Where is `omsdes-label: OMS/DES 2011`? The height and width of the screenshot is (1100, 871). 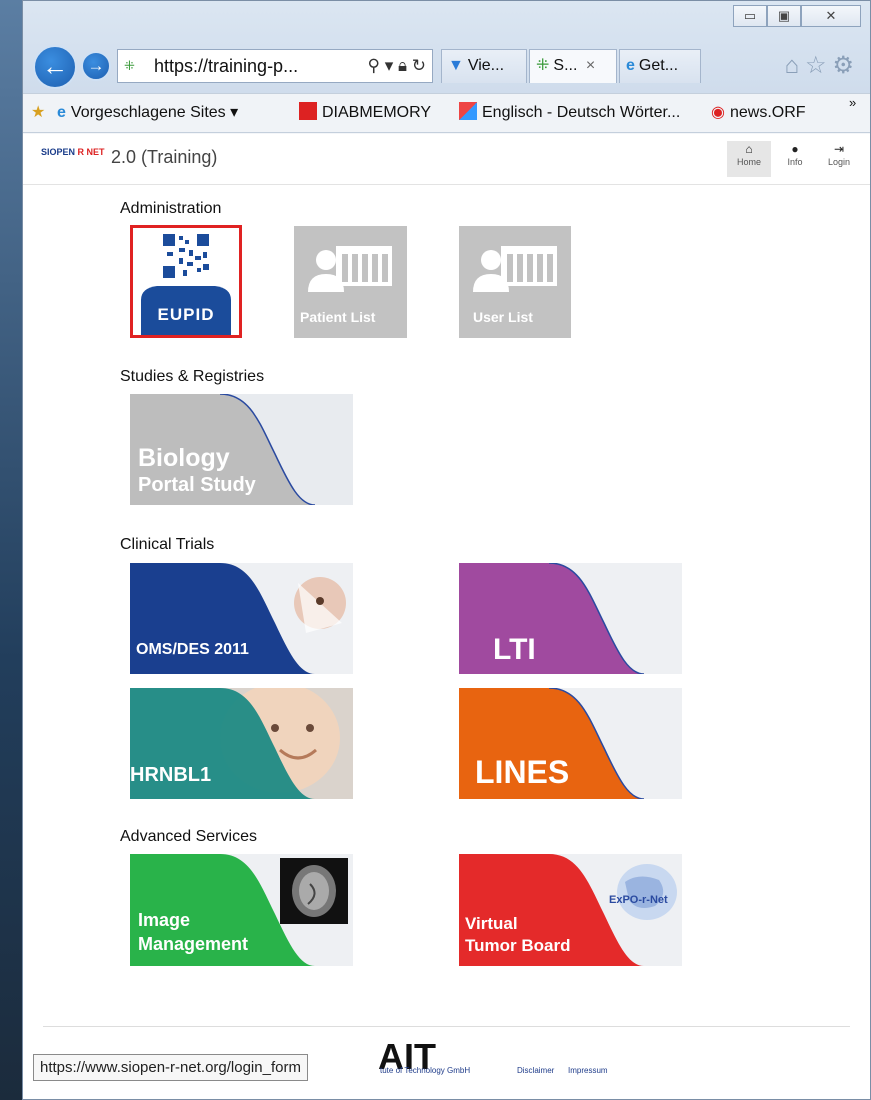
omsdes-label: OMS/DES 2011 is located at coordinates (192, 649).